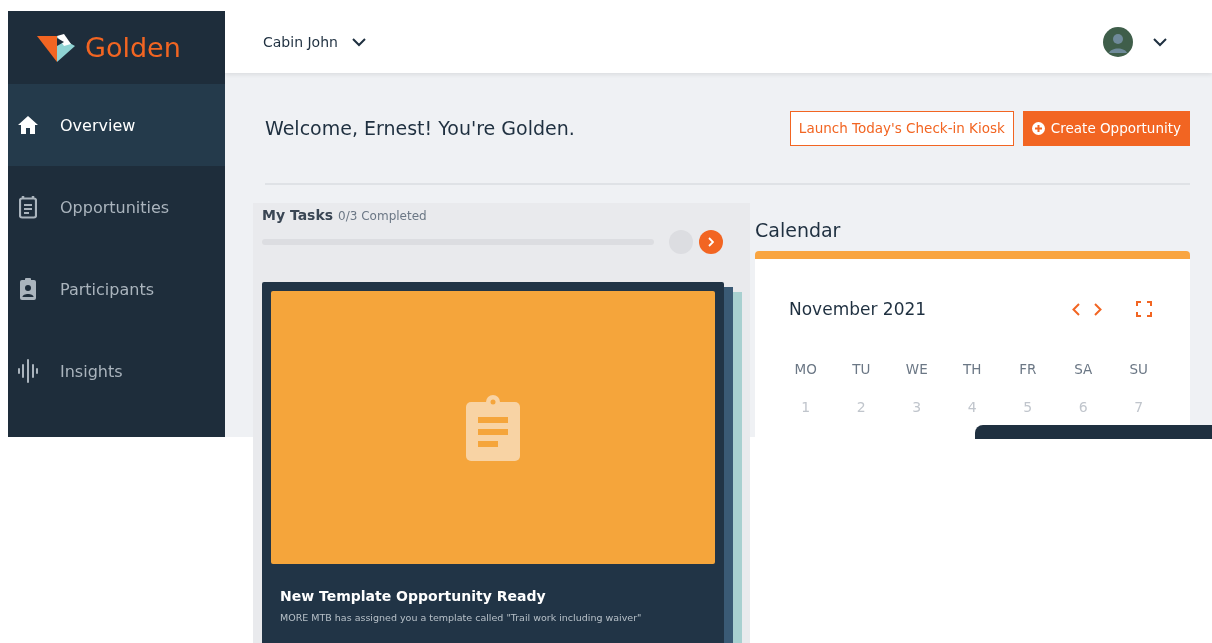 This screenshot has width=1212, height=643. What do you see at coordinates (314, 42) in the screenshot?
I see `location-dropdown: Cabin John` at bounding box center [314, 42].